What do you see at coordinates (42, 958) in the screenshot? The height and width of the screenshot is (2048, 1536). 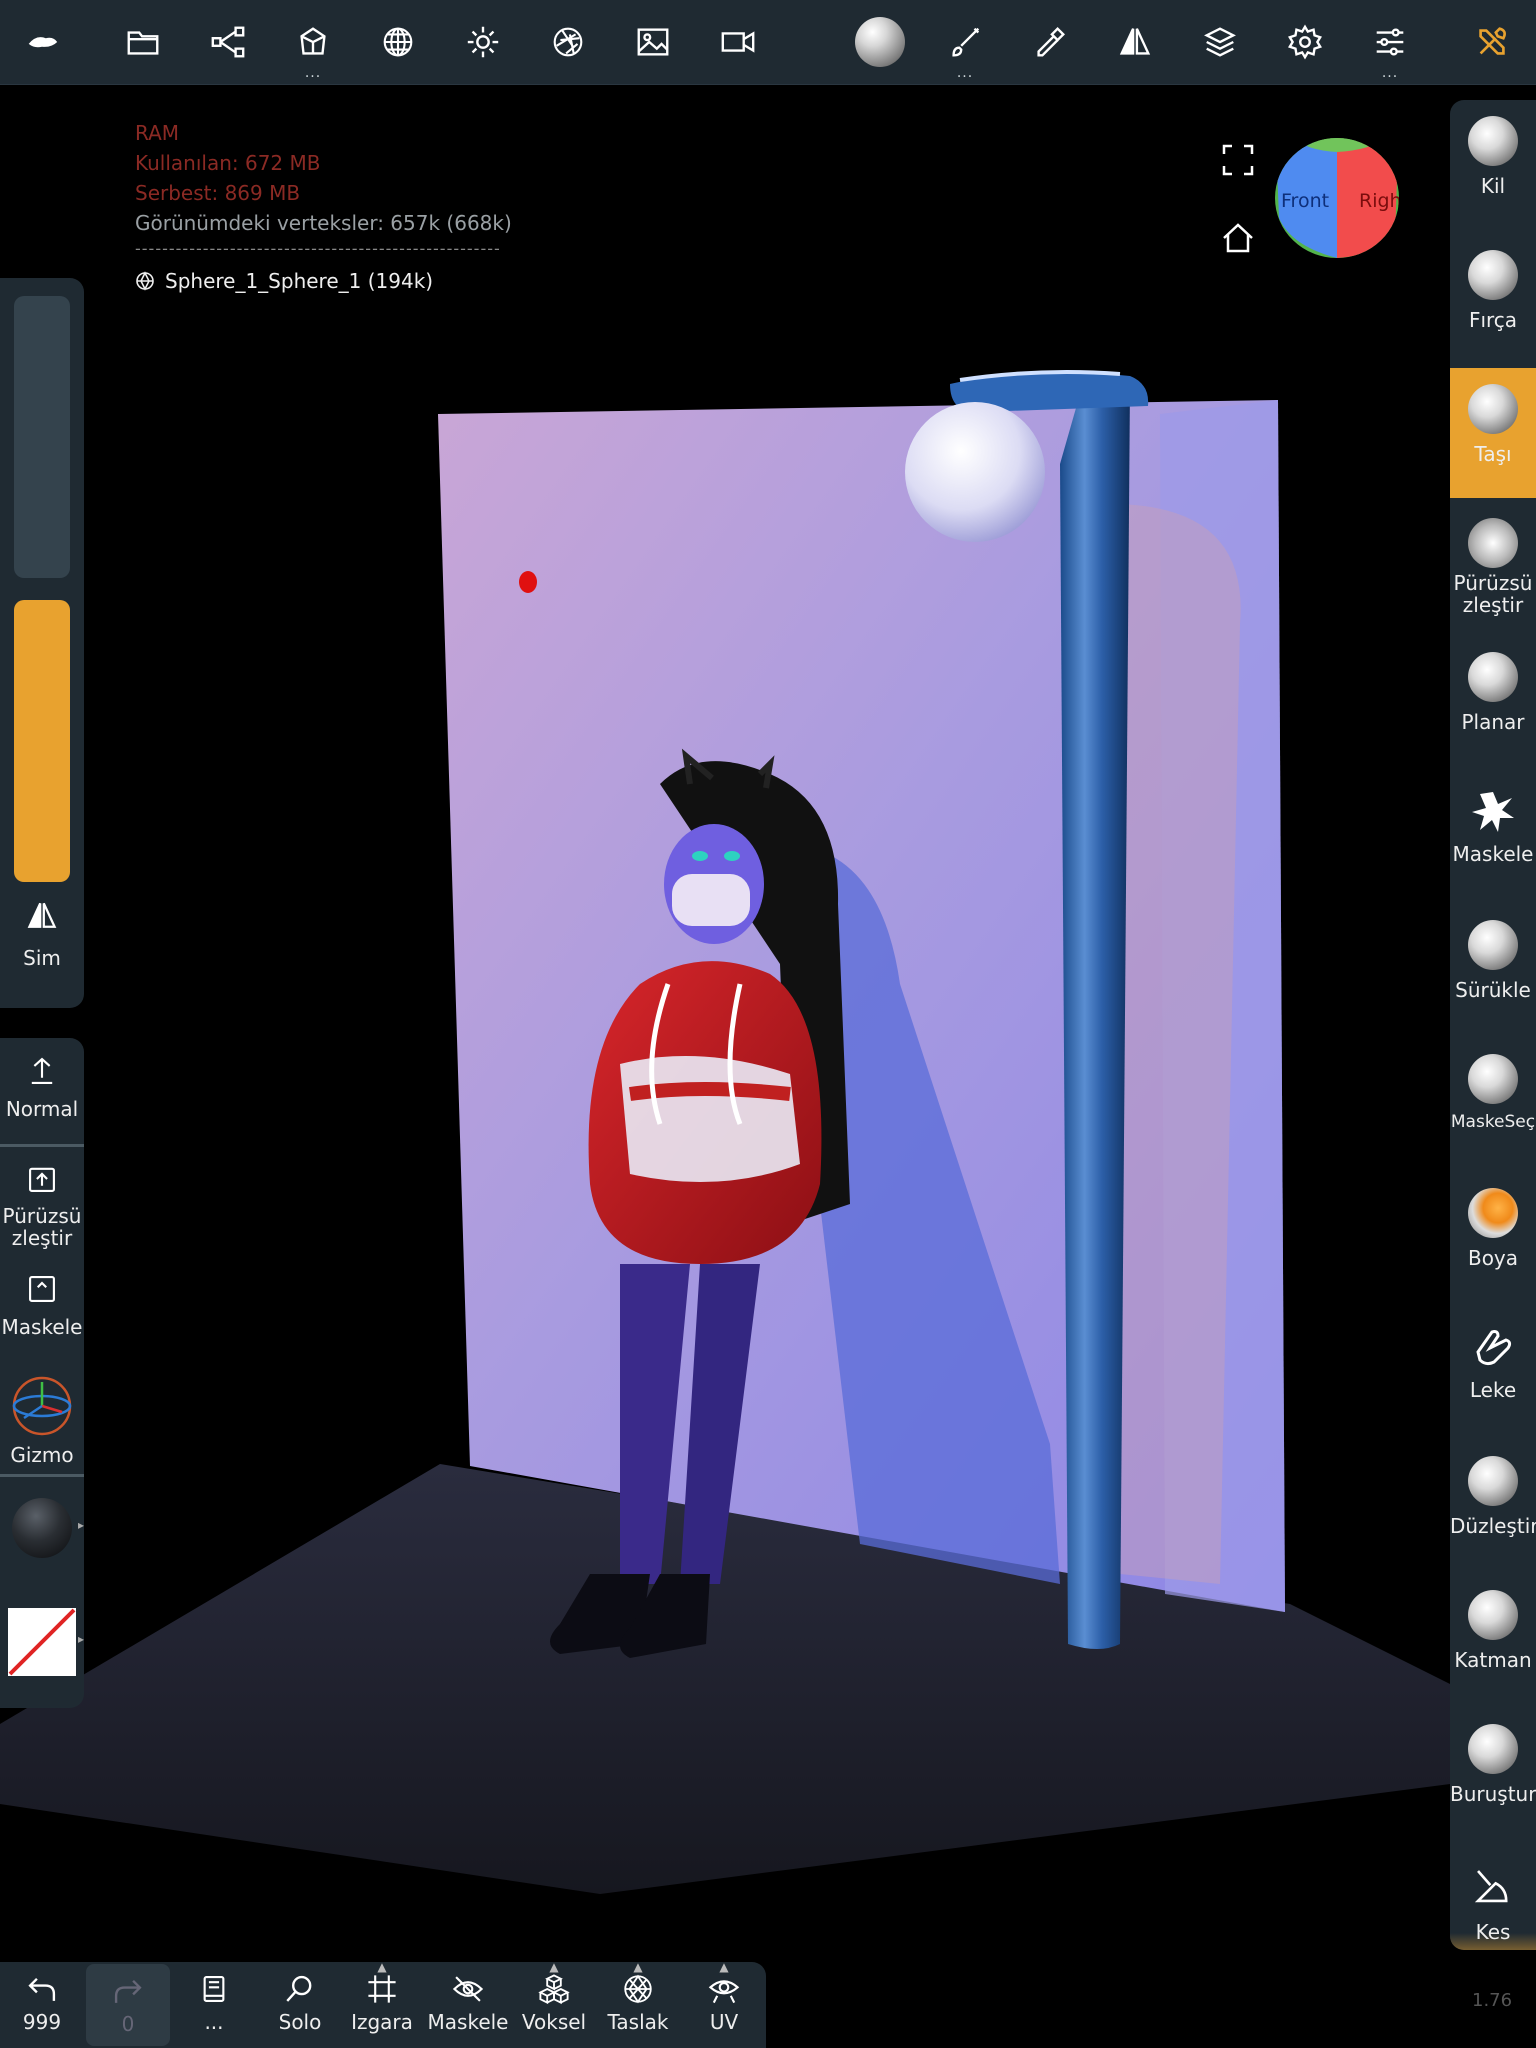 I see `sim-label: Sim` at bounding box center [42, 958].